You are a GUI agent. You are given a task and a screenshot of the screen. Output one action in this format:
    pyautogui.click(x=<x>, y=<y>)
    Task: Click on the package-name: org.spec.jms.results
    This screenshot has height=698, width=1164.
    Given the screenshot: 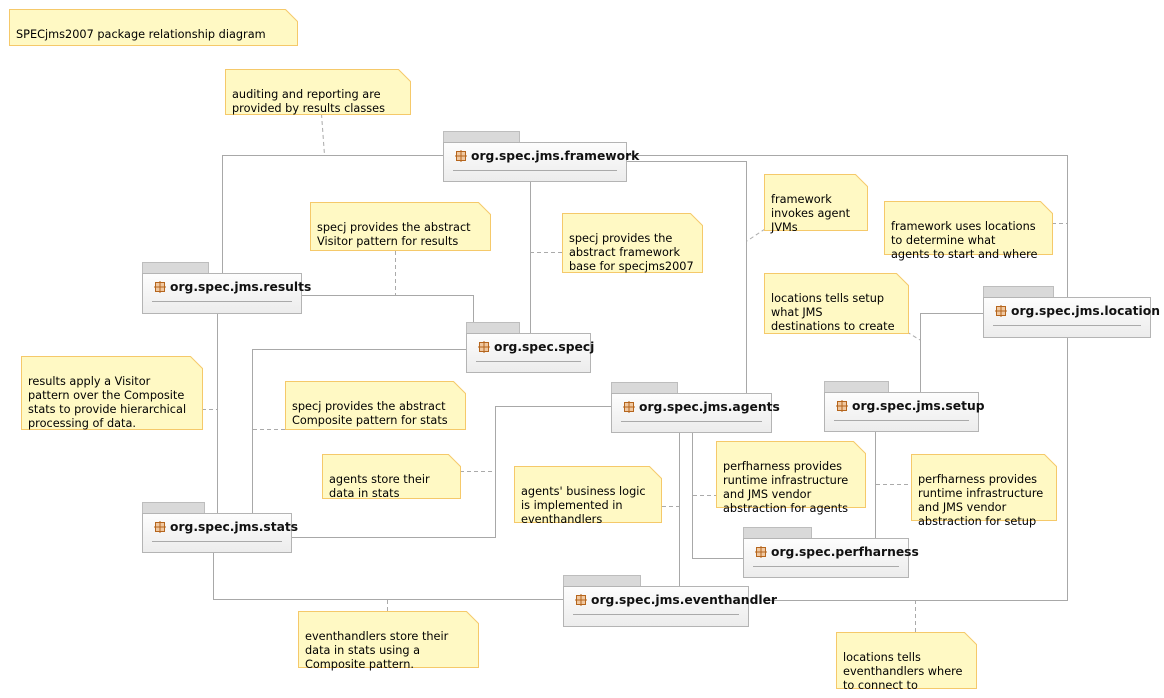 What is the action you would take?
    pyautogui.click(x=241, y=287)
    